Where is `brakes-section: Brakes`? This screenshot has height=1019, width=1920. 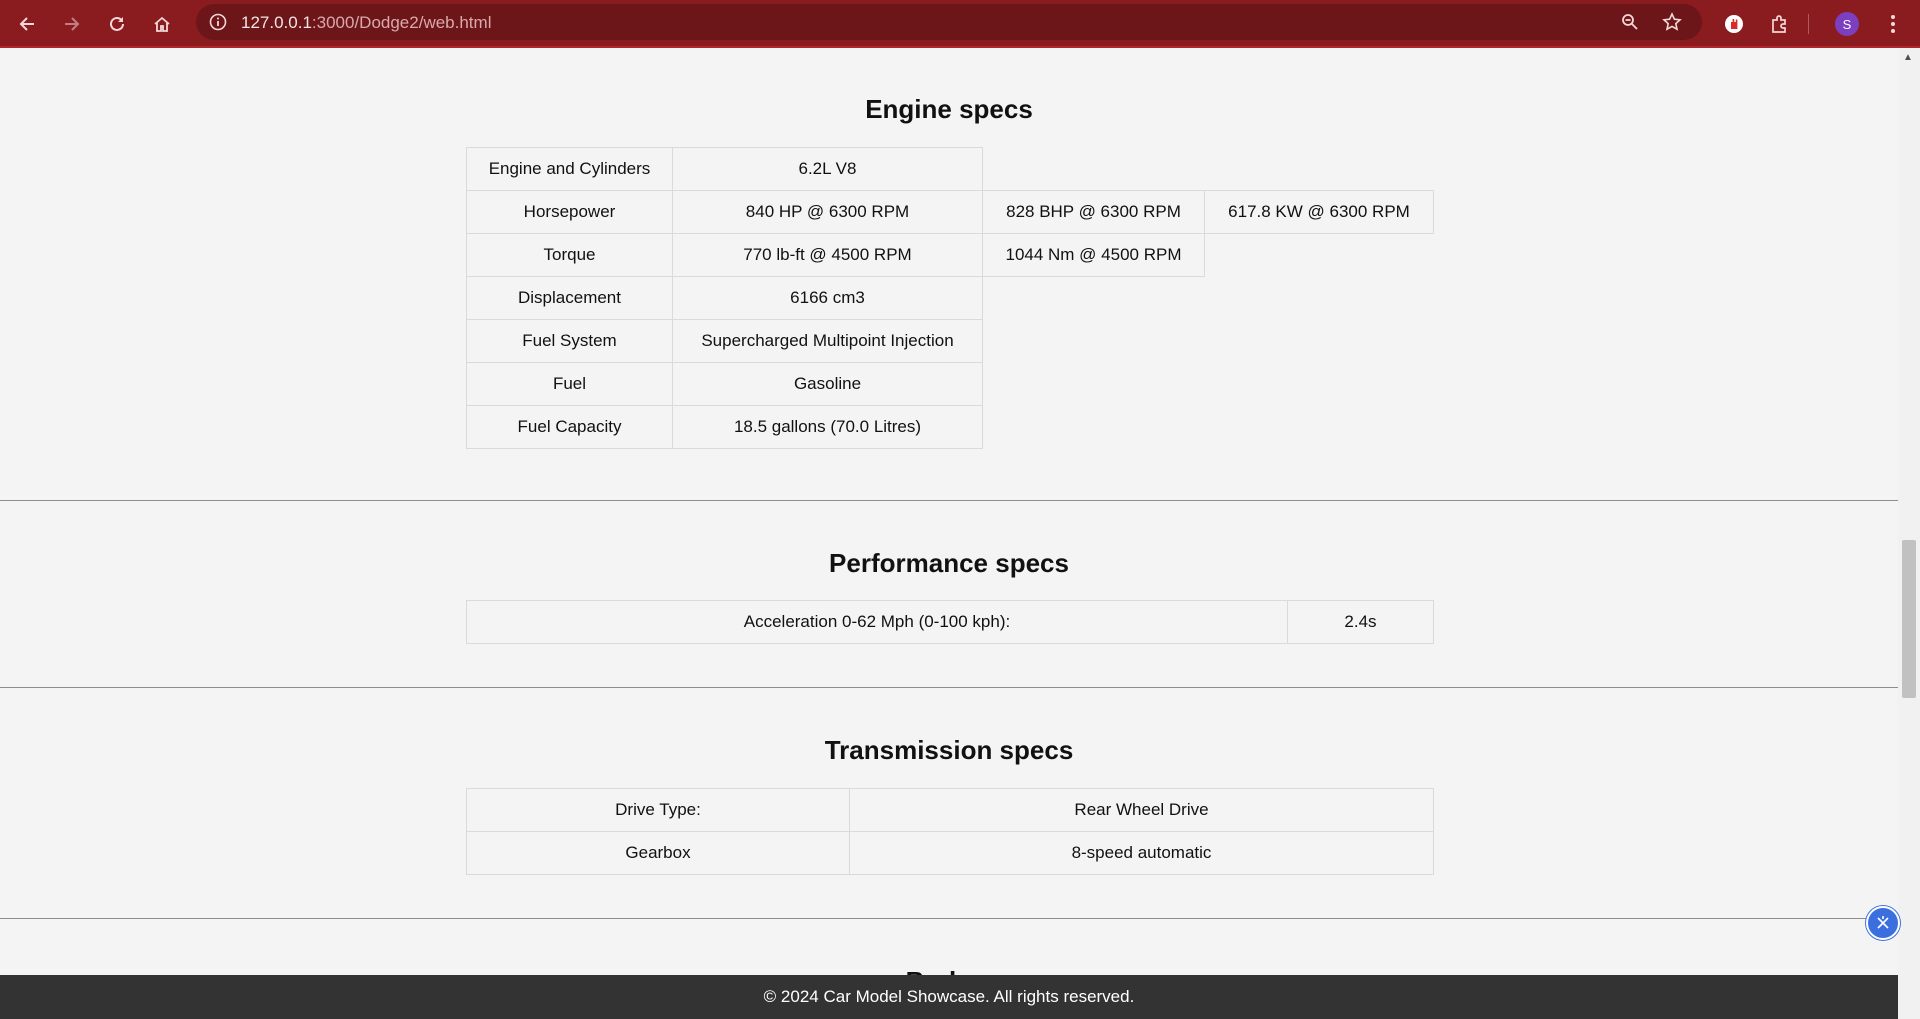 brakes-section: Brakes is located at coordinates (949, 970).